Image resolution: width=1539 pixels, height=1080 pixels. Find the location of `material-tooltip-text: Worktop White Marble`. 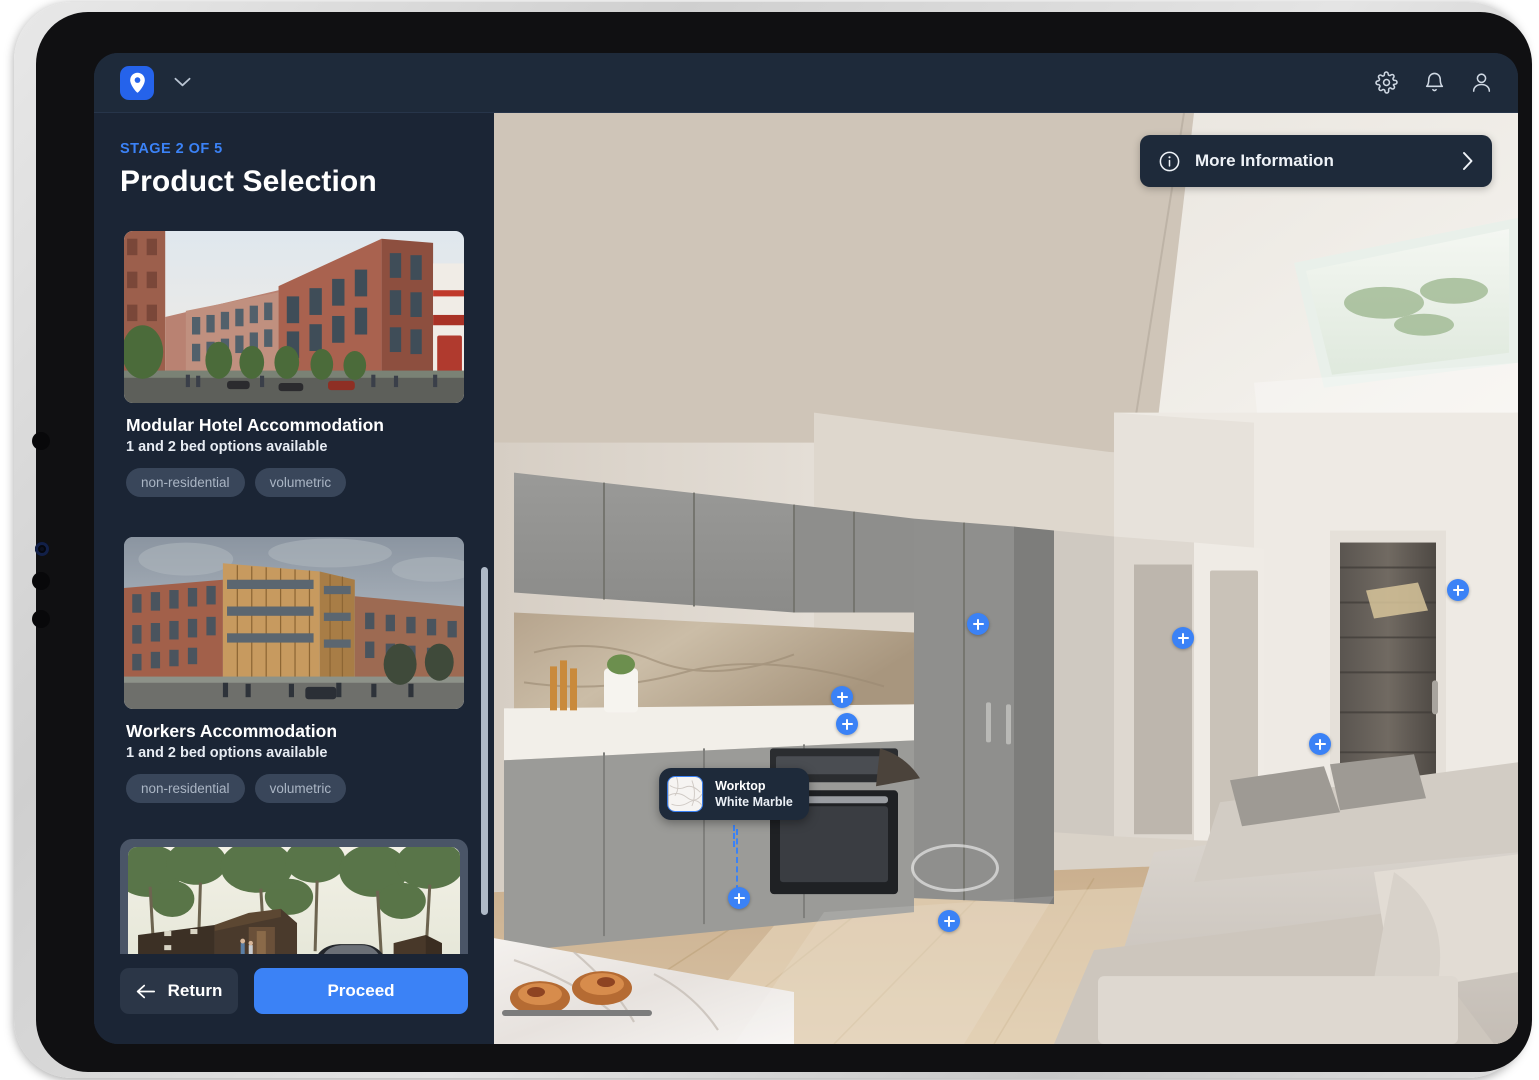

material-tooltip-text: Worktop White Marble is located at coordinates (754, 794).